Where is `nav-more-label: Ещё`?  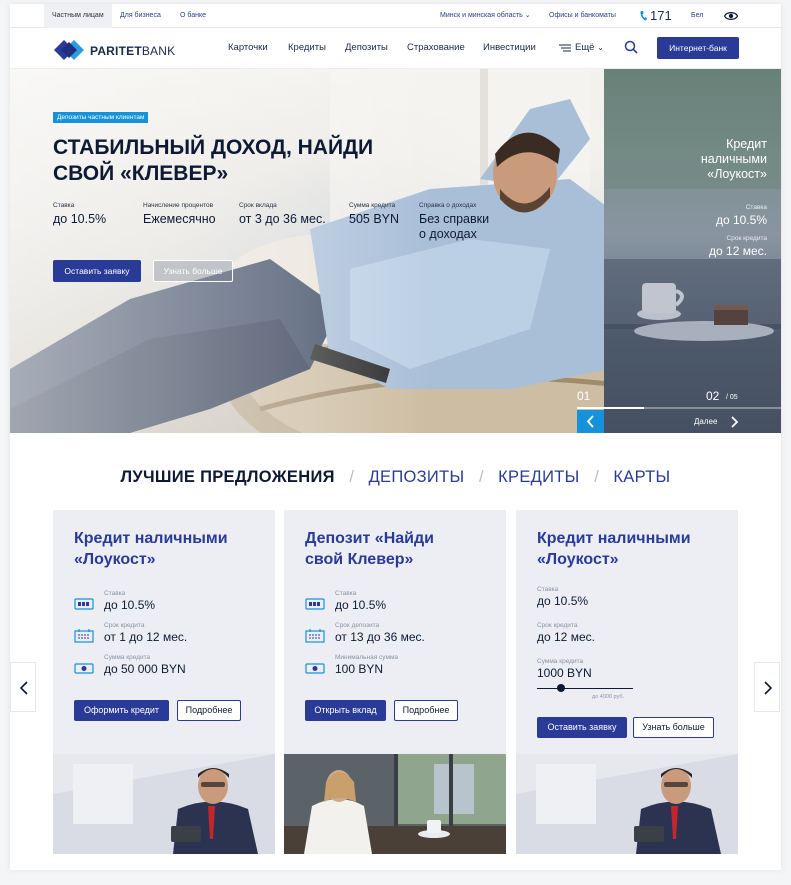 nav-more-label: Ещё is located at coordinates (585, 47).